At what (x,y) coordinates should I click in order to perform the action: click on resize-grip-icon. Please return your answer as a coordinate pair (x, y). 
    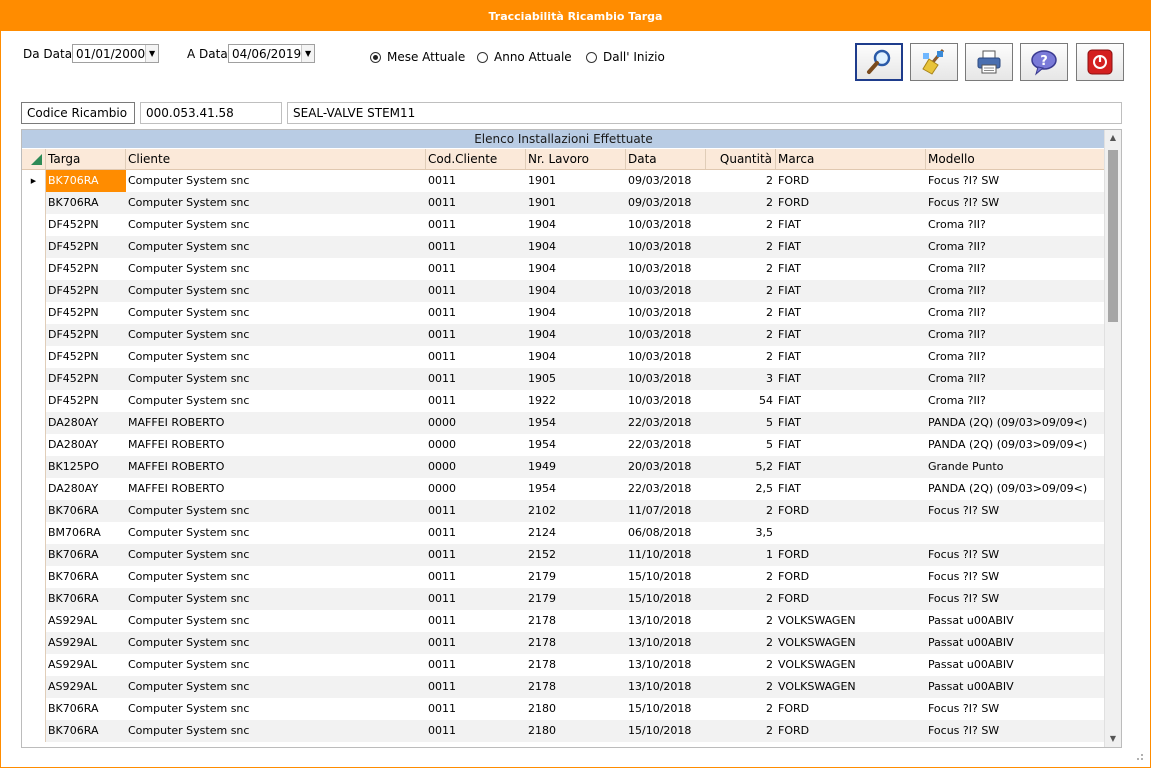
    Looking at the image, I should click on (1139, 756).